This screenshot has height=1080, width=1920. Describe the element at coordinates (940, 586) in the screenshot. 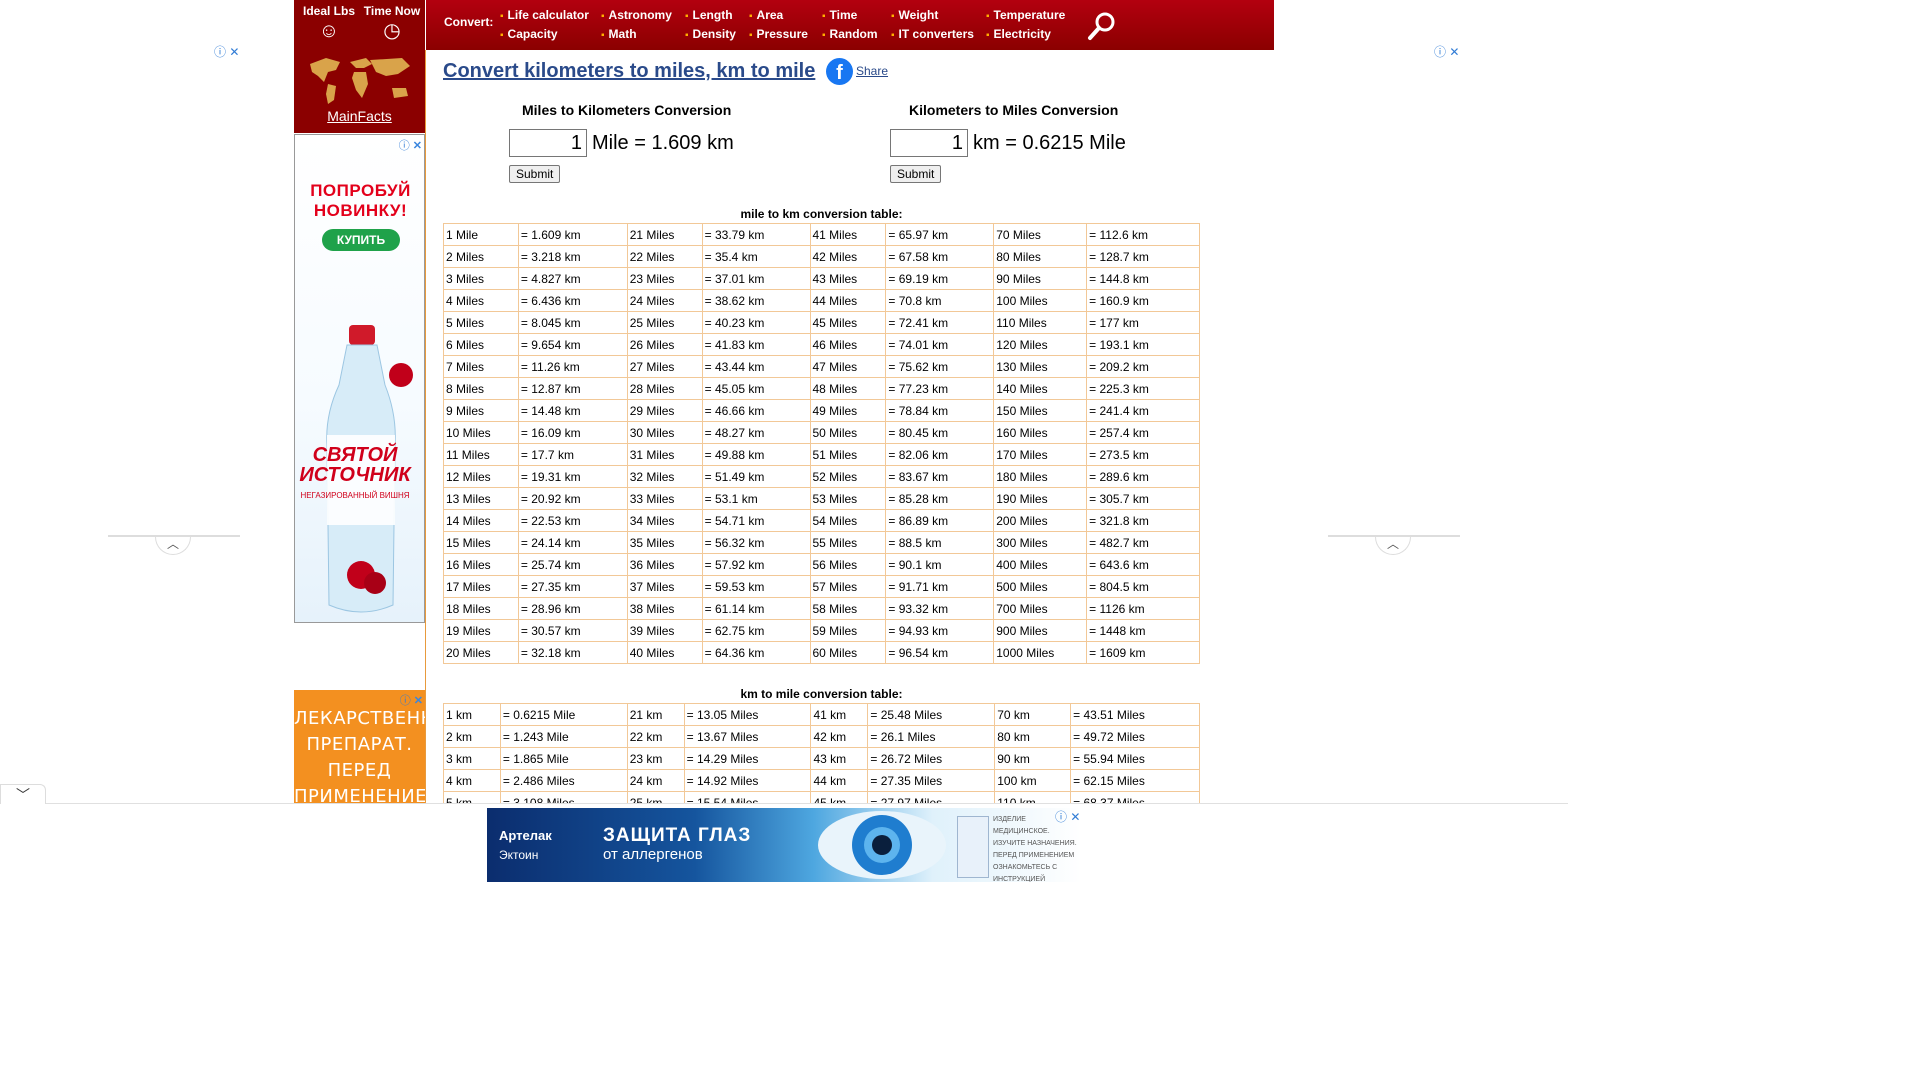

I see `table-cell-result: = 91.71 km` at that location.